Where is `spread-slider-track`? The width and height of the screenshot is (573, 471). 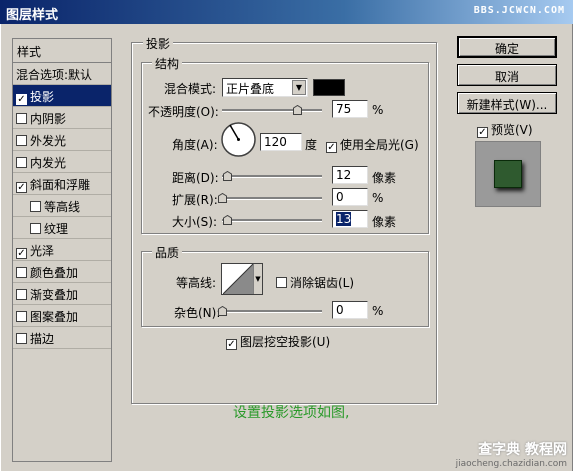
spread-slider-track is located at coordinates (272, 198).